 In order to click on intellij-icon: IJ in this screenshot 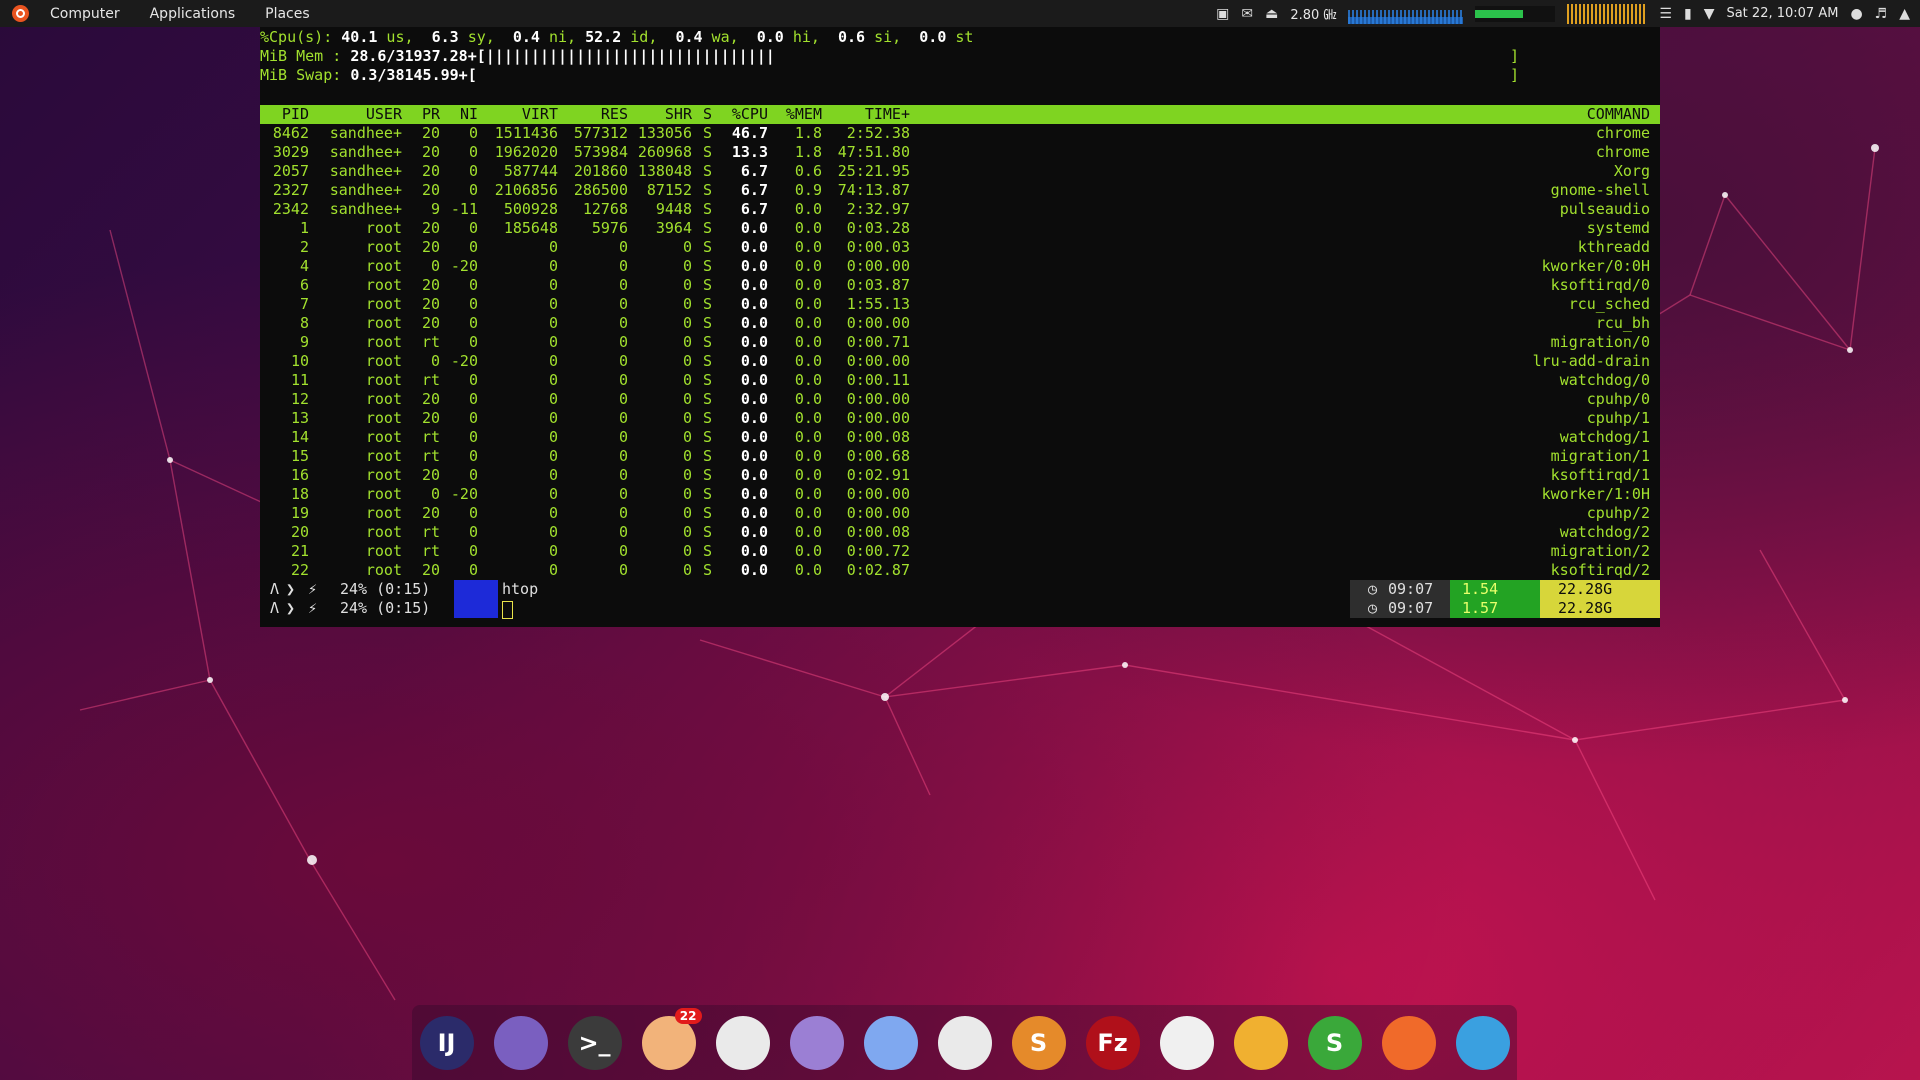, I will do `click(446, 1042)`.